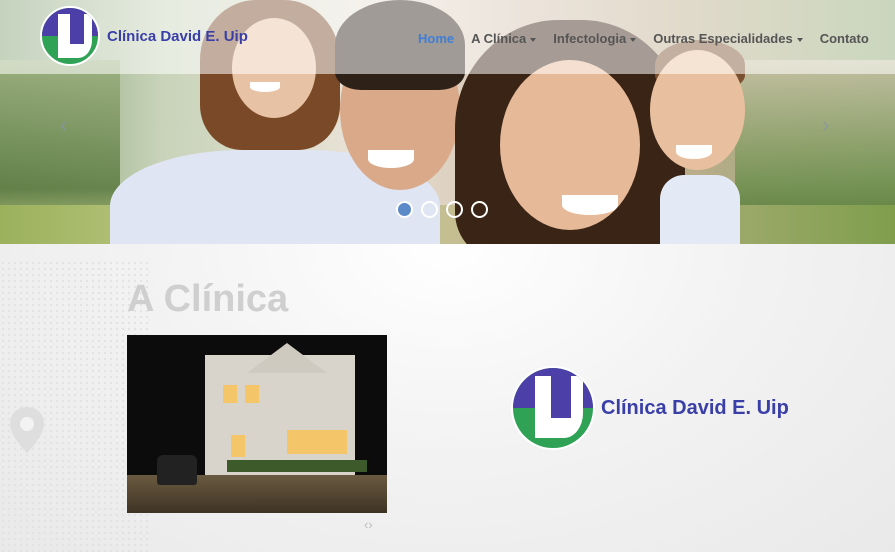 The width and height of the screenshot is (895, 552). What do you see at coordinates (700, 209) in the screenshot?
I see `hero-boy-shirt` at bounding box center [700, 209].